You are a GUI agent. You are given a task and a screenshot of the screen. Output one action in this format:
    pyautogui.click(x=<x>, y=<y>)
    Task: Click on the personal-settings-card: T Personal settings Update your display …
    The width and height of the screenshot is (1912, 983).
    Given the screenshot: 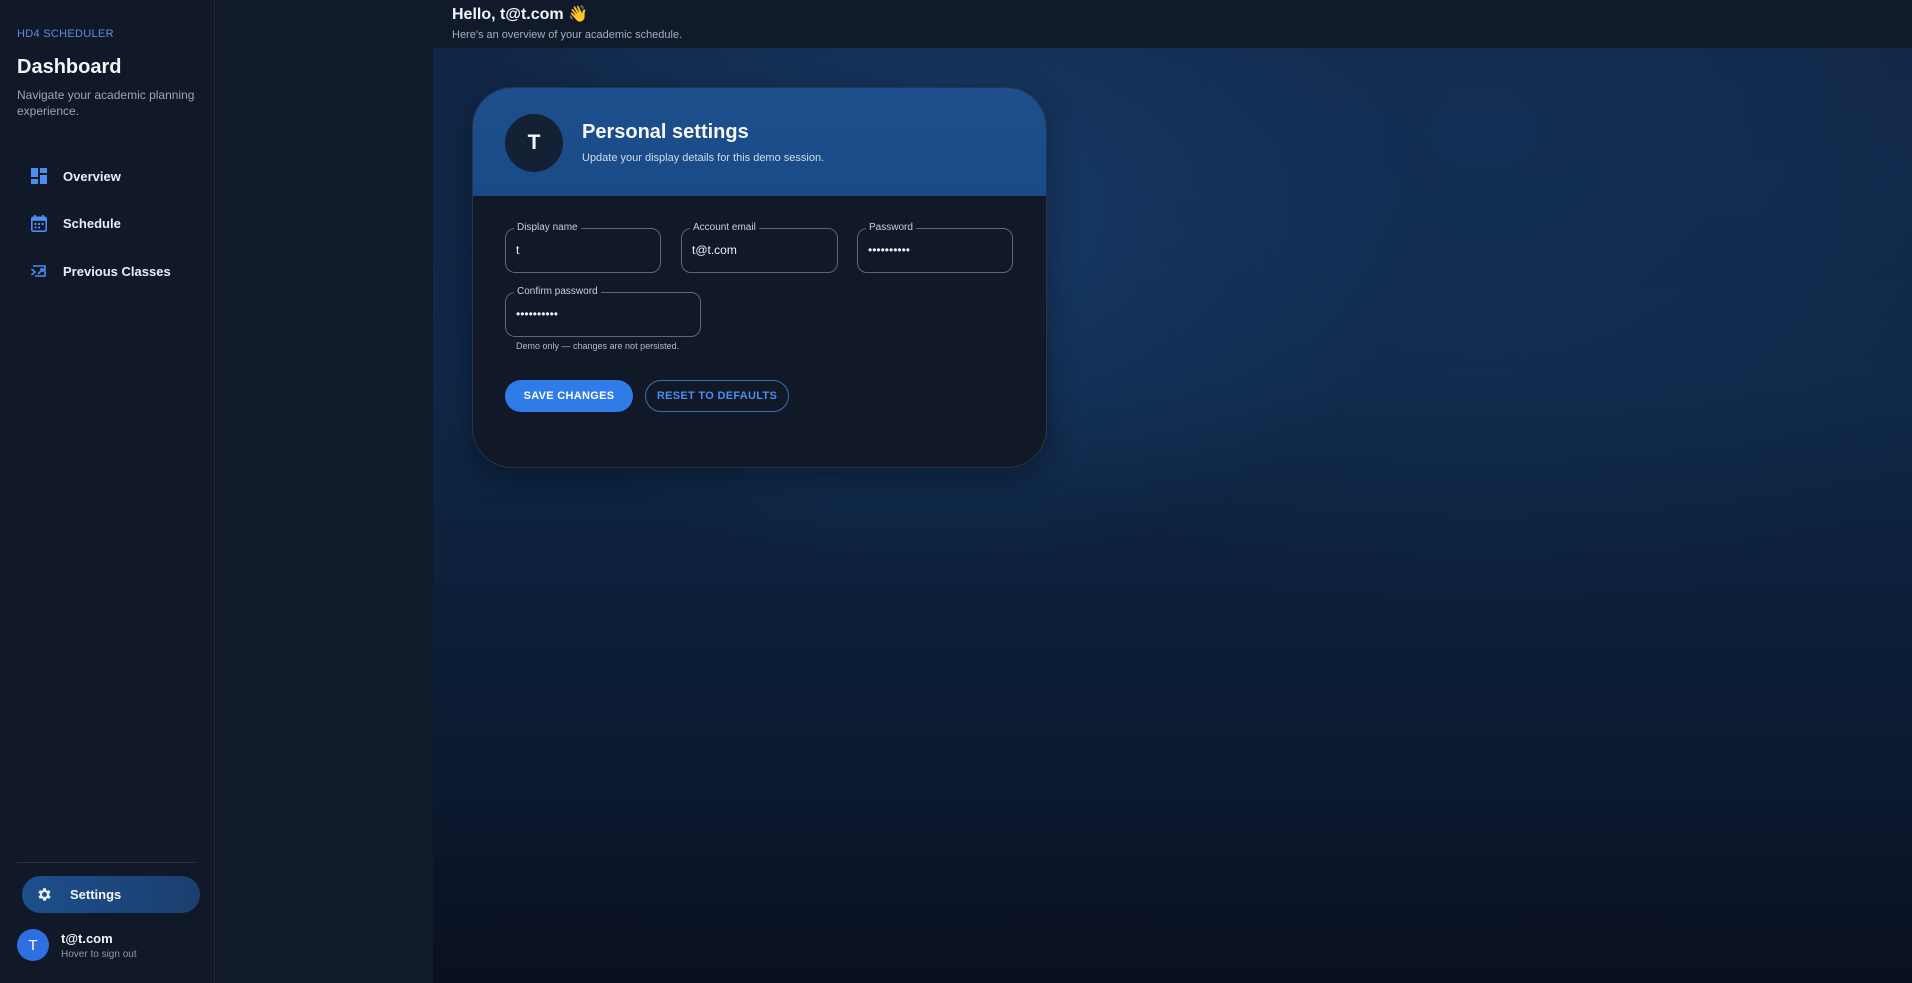 What is the action you would take?
    pyautogui.click(x=759, y=277)
    